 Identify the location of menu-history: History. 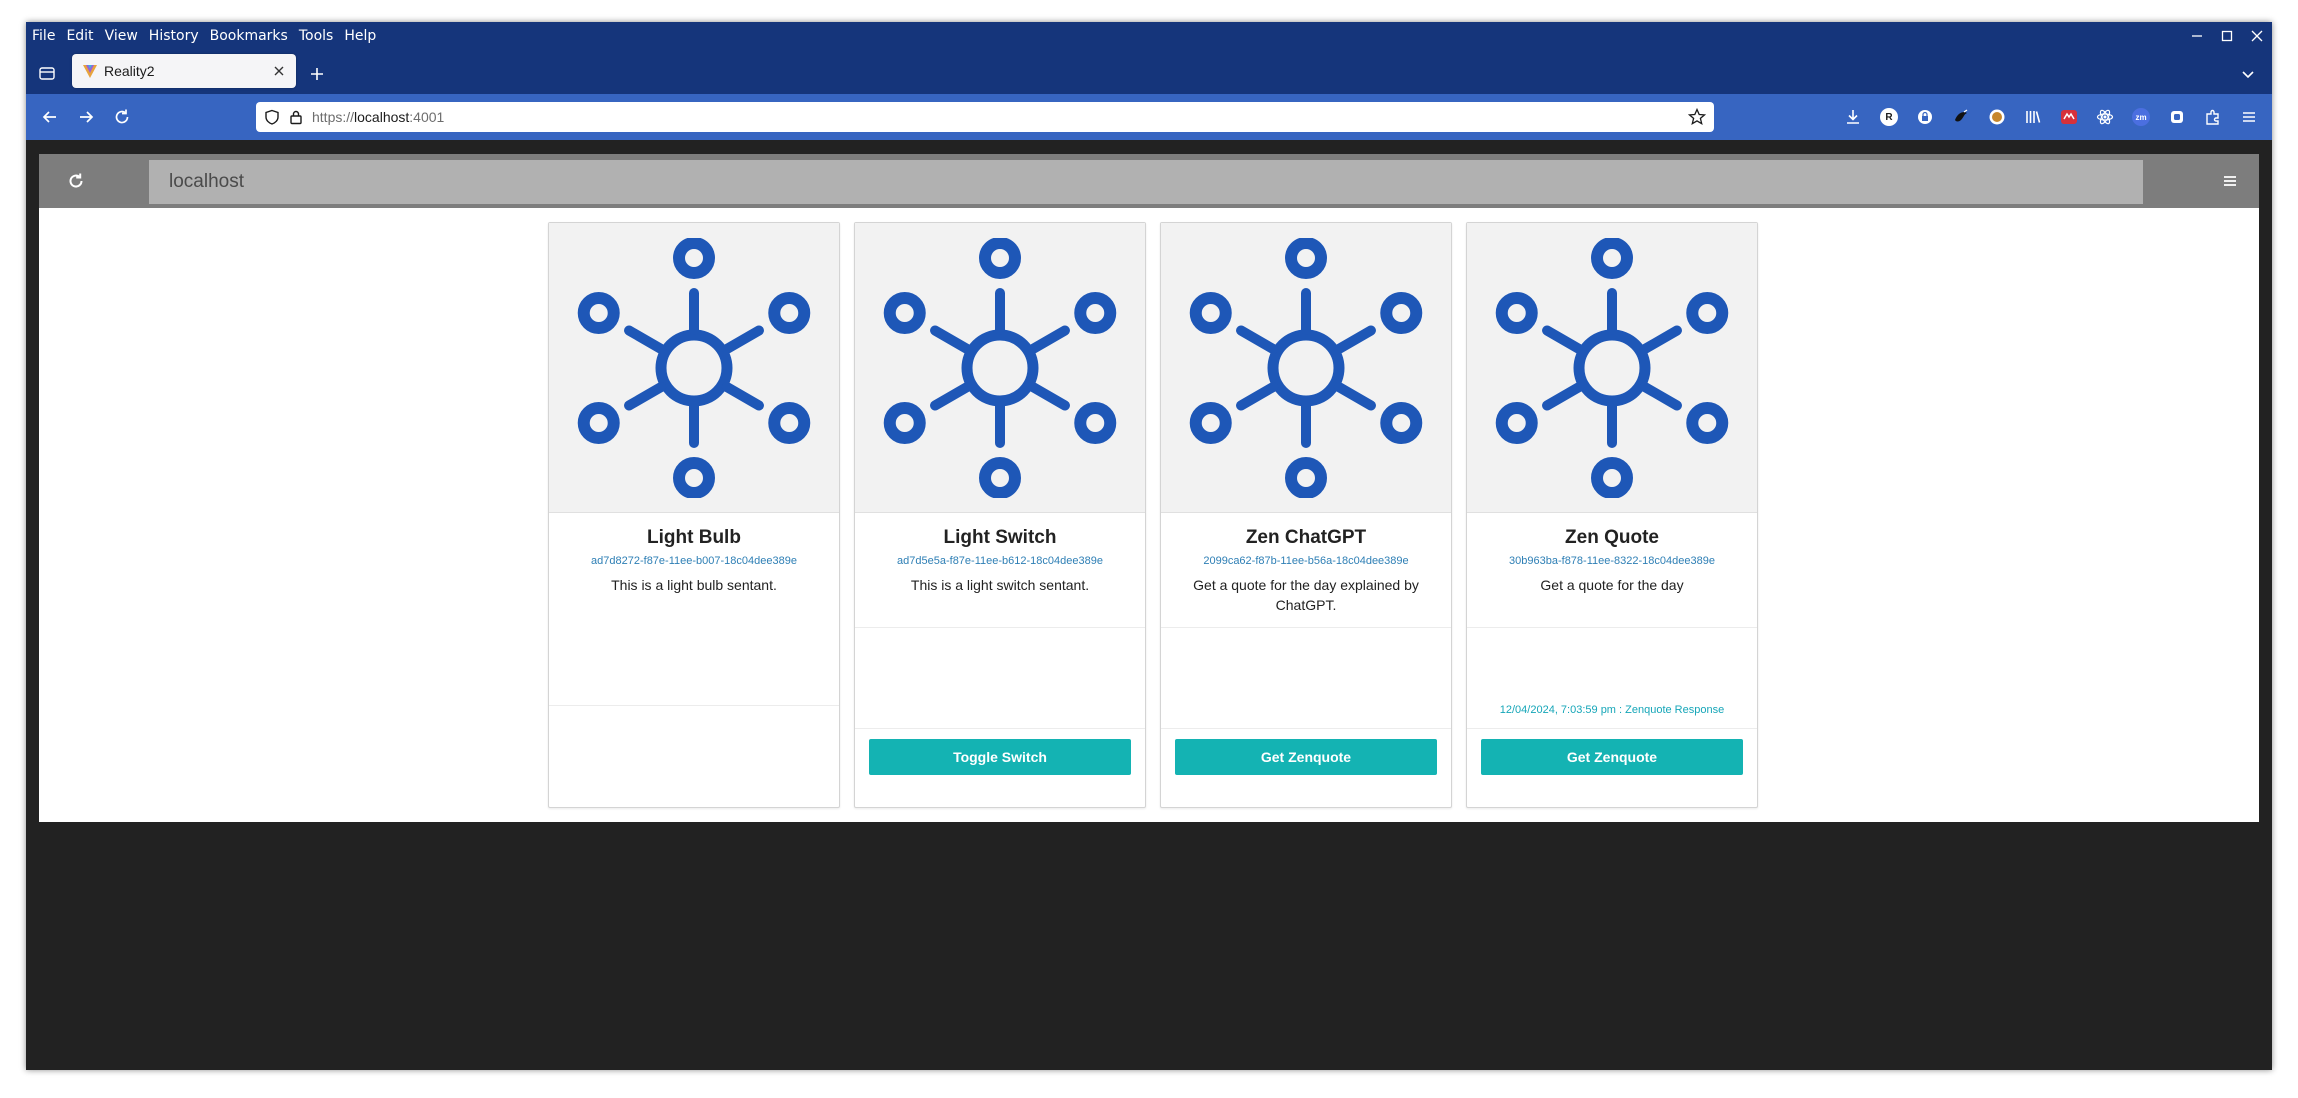
(174, 36).